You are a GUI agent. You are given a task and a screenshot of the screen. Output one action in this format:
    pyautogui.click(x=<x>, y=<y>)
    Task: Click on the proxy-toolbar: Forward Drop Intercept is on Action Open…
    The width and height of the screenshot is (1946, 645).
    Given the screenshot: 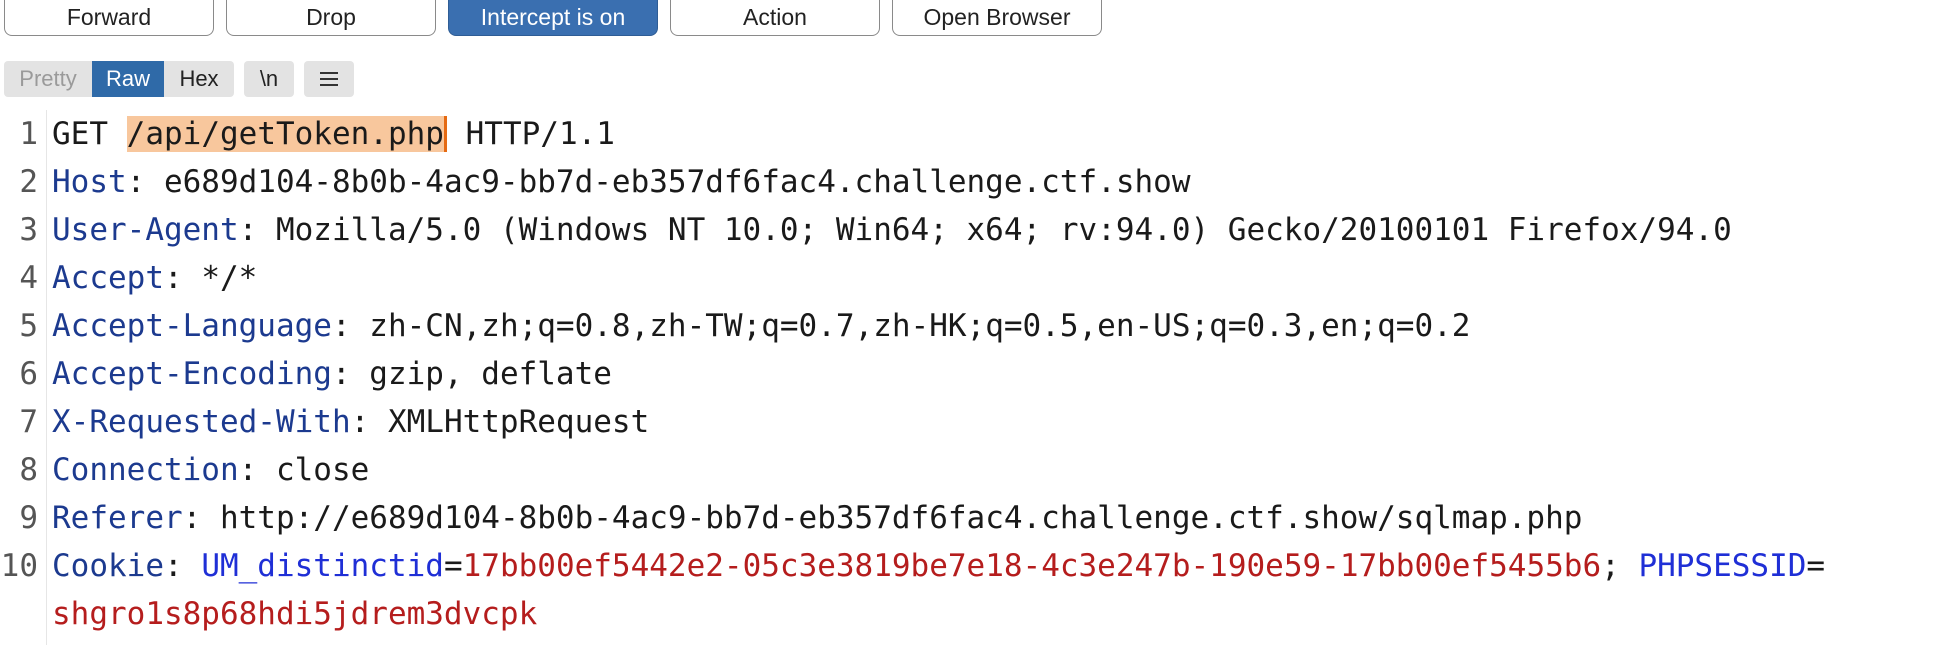 What is the action you would take?
    pyautogui.click(x=973, y=24)
    